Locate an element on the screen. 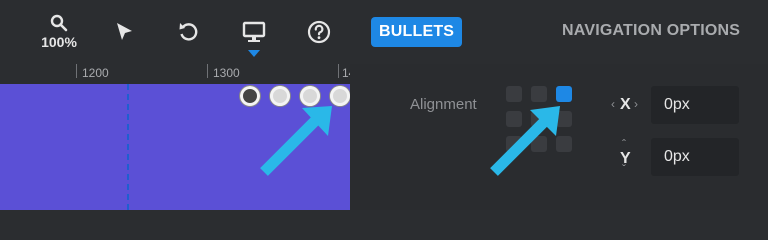  ruler-label: 1300 is located at coordinates (226, 73).